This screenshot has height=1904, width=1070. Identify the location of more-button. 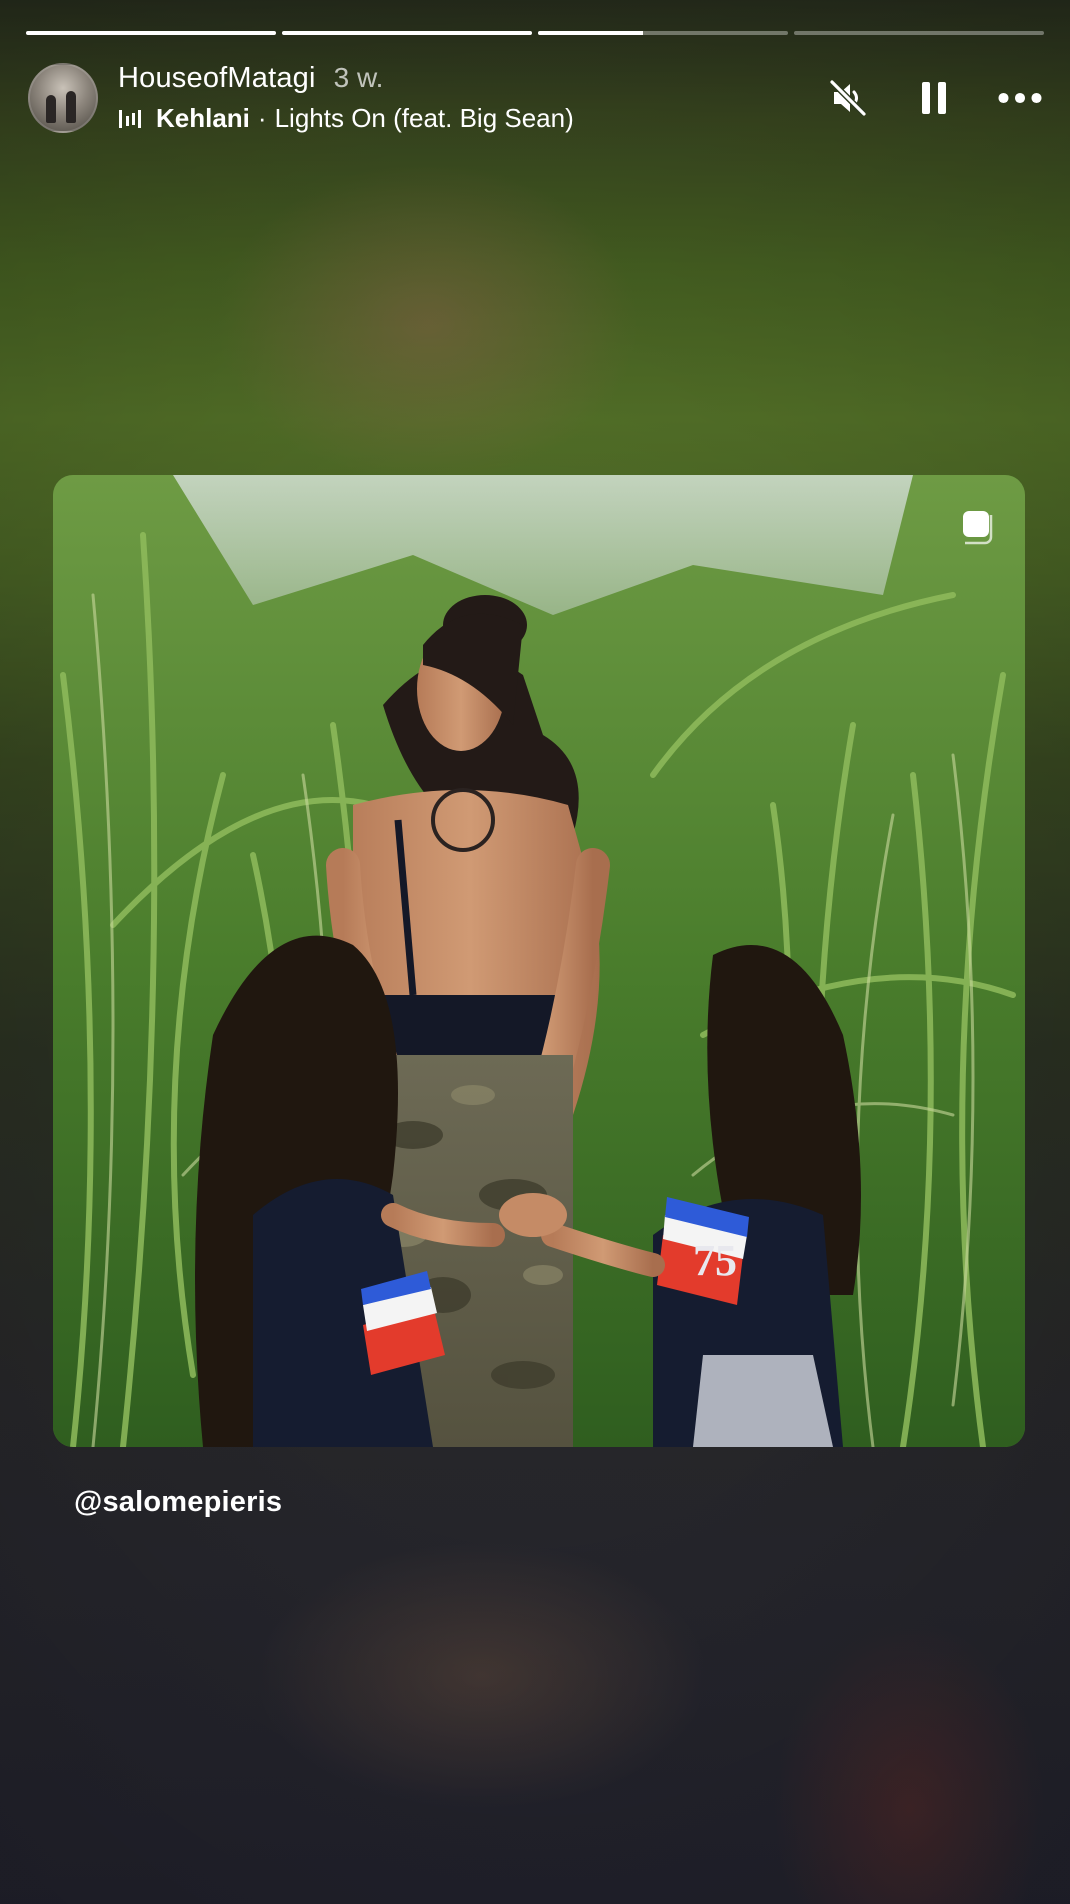
(1020, 98).